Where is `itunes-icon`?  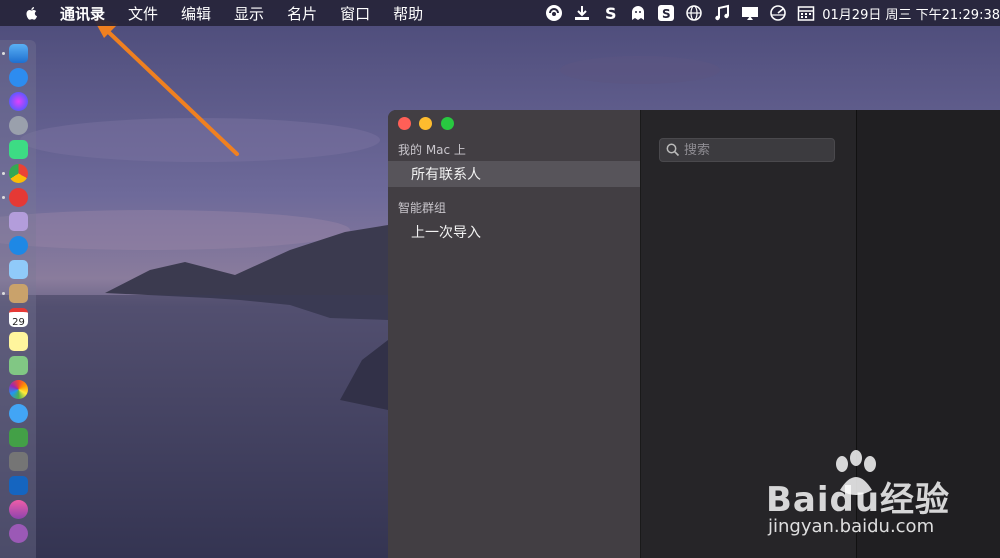 itunes-icon is located at coordinates (18, 509).